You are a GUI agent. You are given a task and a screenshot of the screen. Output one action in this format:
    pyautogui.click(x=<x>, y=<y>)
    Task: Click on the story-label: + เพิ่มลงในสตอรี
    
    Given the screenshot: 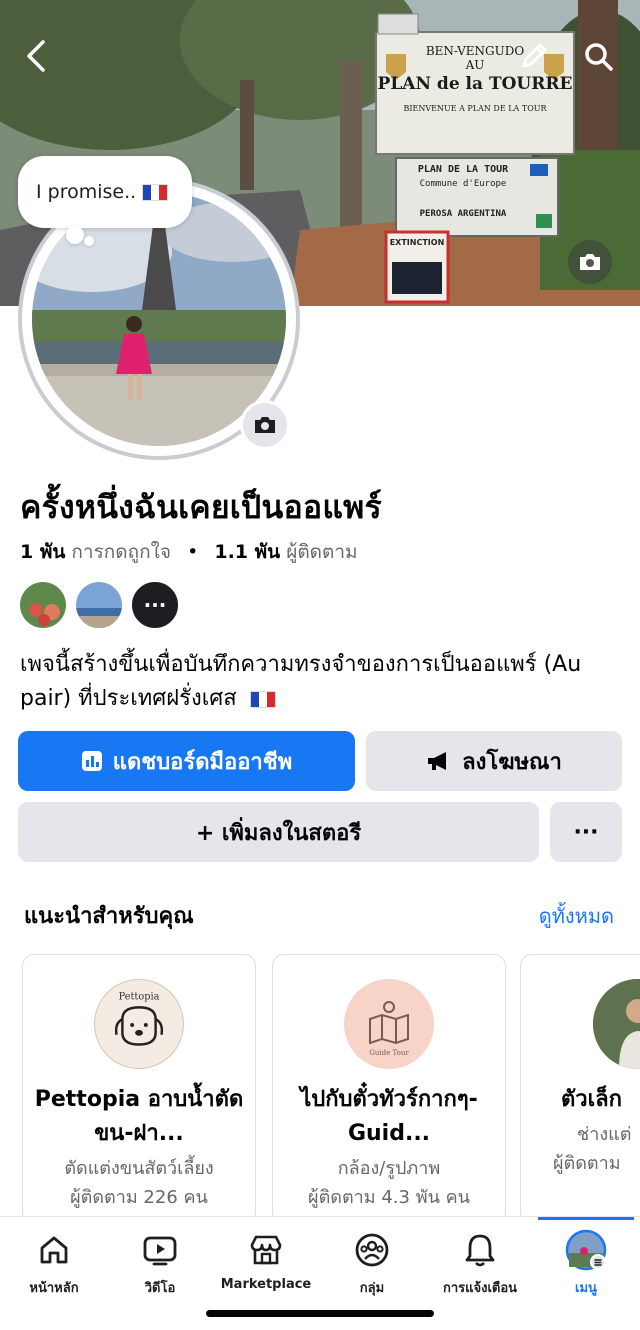 What is the action you would take?
    pyautogui.click(x=278, y=833)
    